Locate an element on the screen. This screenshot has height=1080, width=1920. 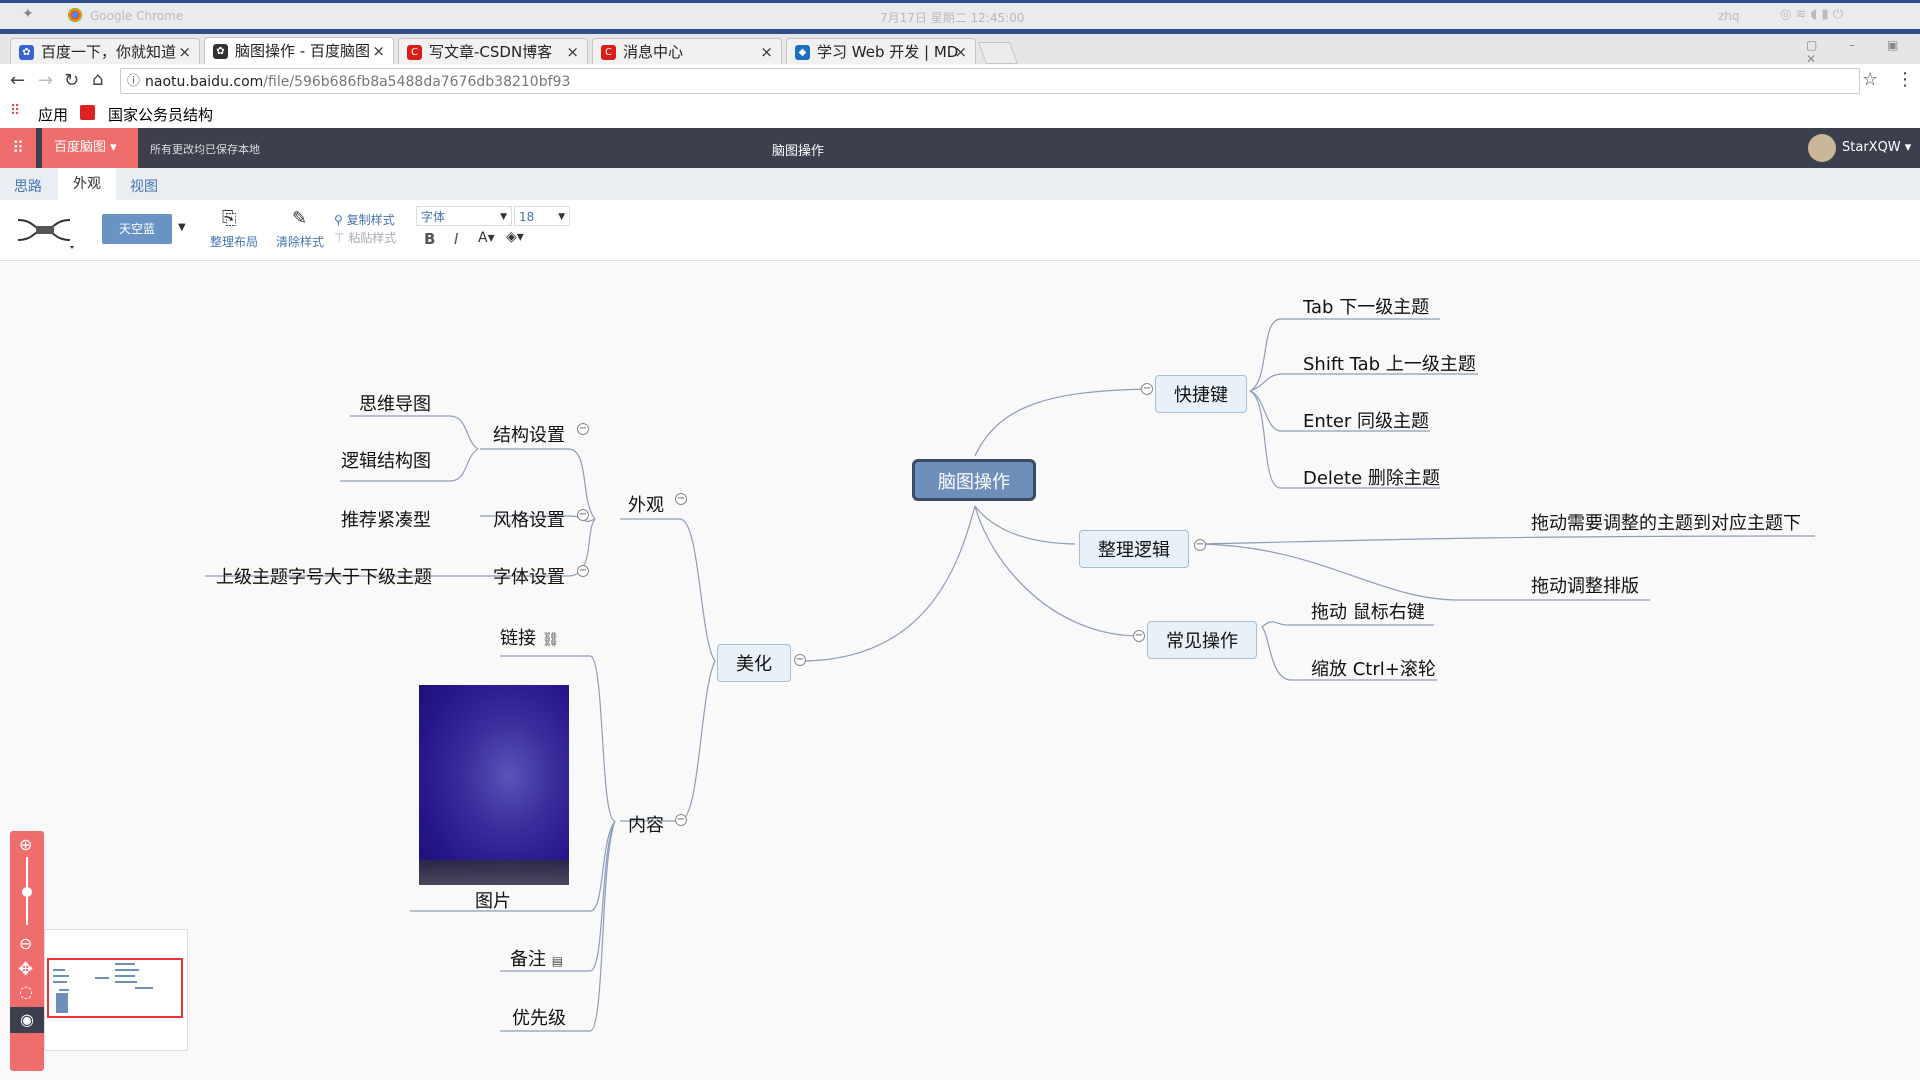
zoom-in-icon: ⊕ is located at coordinates (25, 844).